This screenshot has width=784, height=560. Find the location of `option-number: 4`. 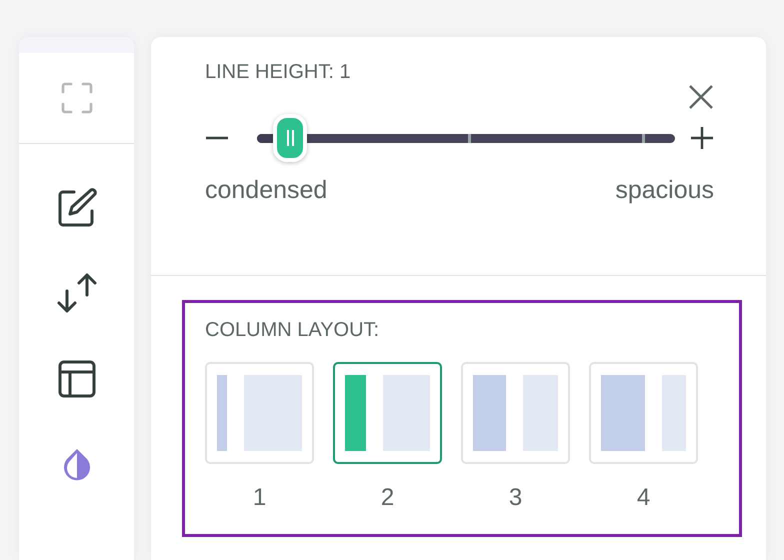

option-number: 4 is located at coordinates (643, 498).